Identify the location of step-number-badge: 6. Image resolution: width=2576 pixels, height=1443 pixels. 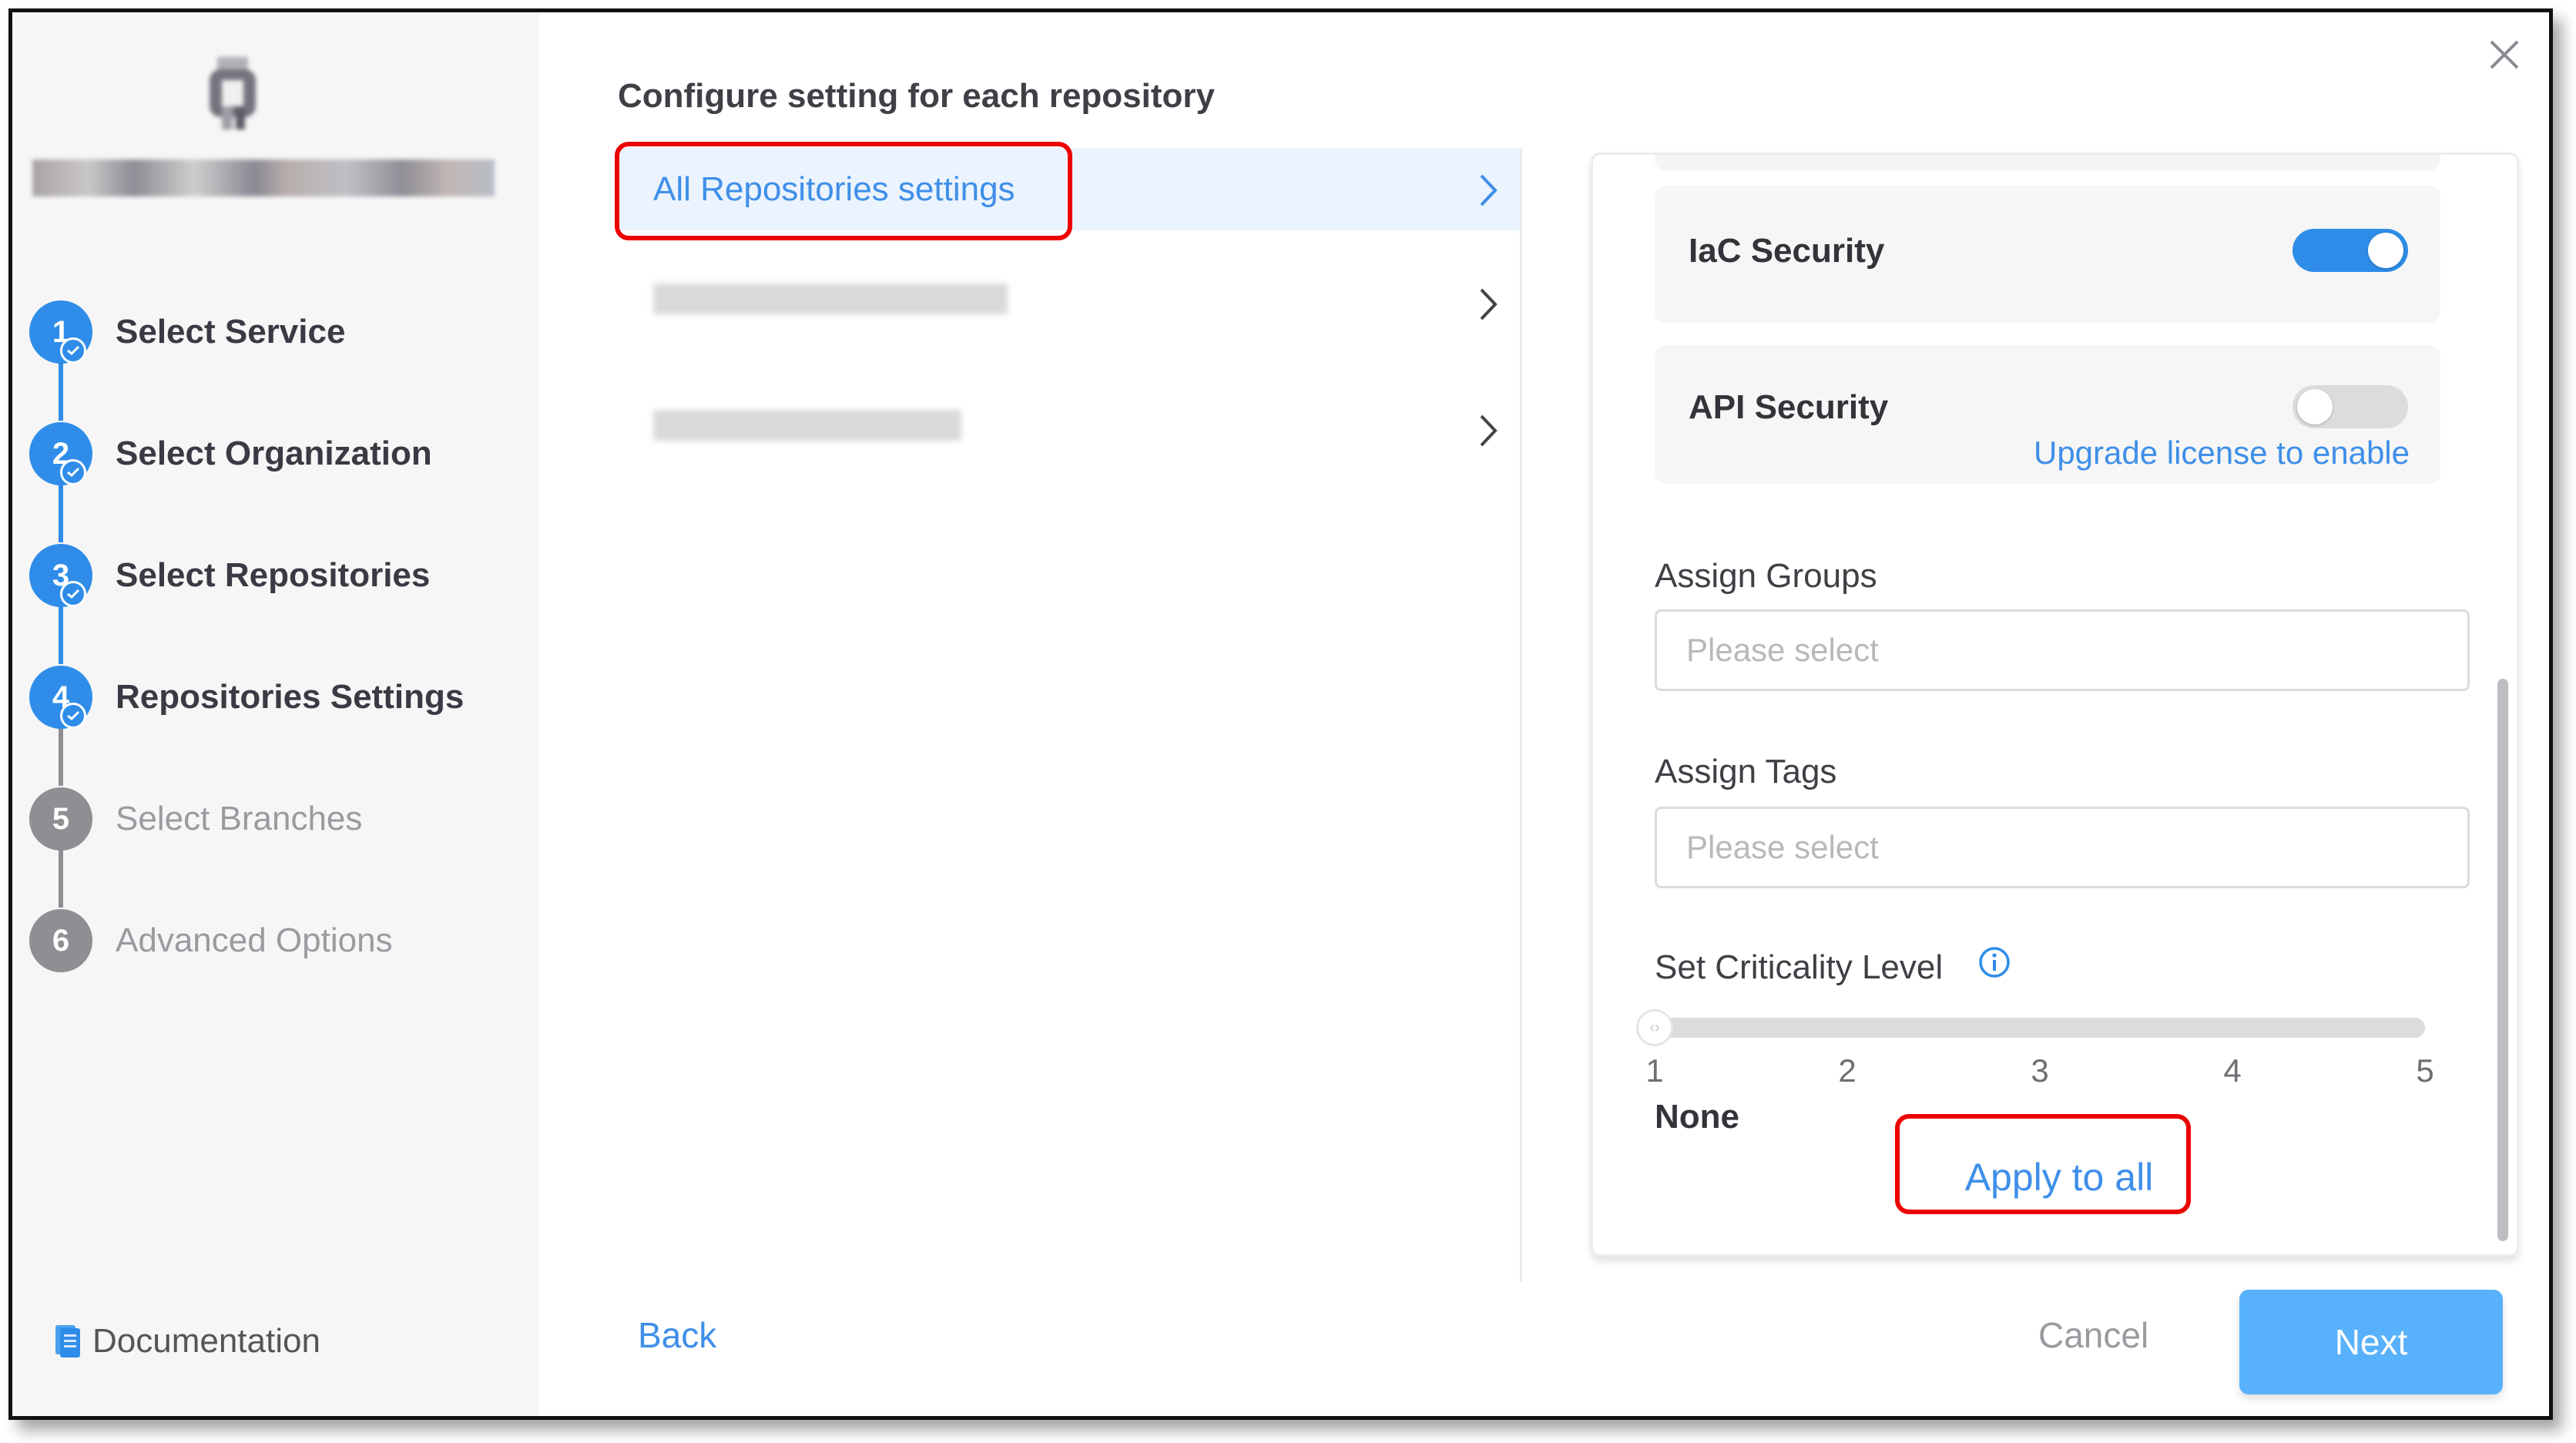
(60, 941).